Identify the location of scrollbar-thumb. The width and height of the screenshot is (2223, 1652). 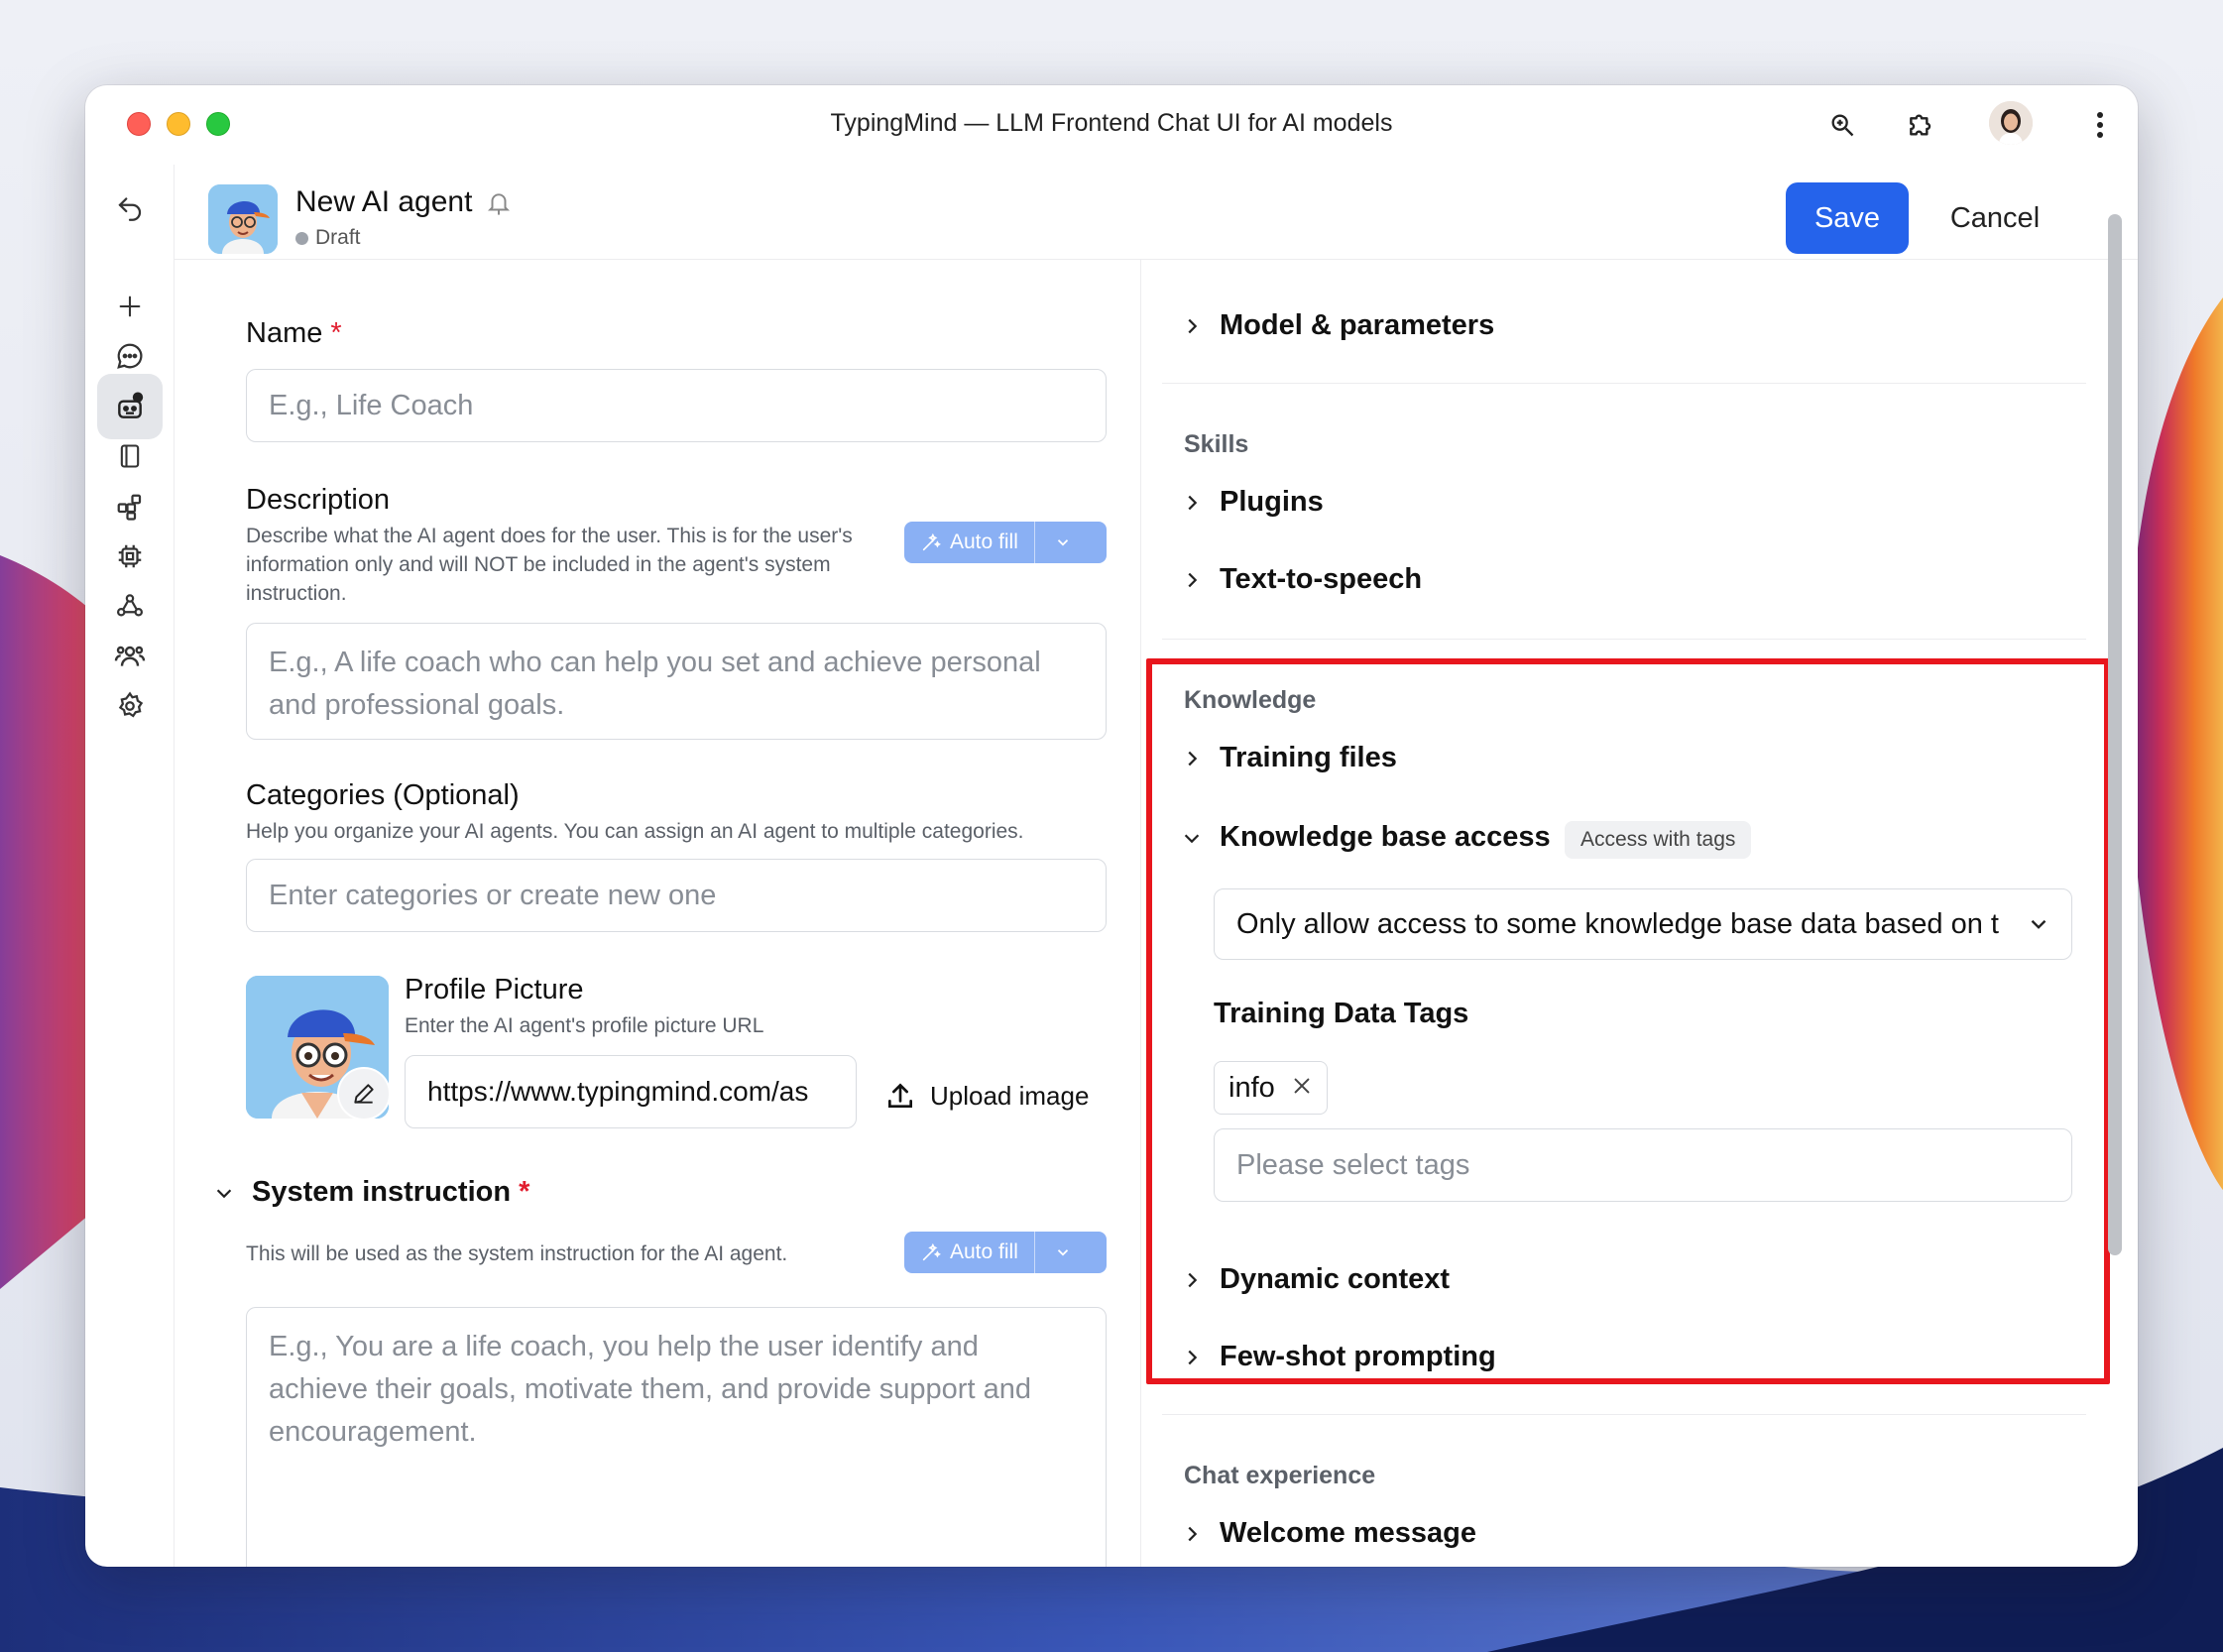
(2115, 734).